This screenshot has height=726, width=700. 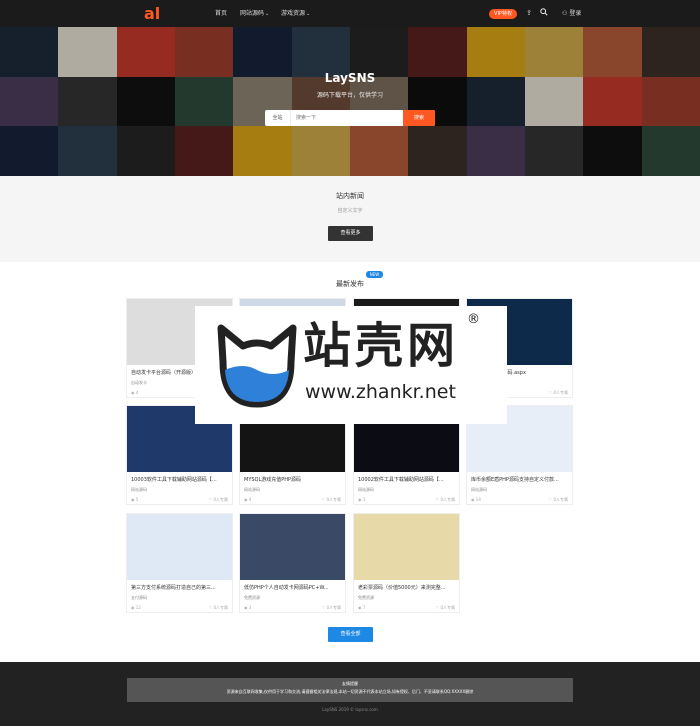 What do you see at coordinates (257, 366) in the screenshot?
I see `cat-mascot-icon` at bounding box center [257, 366].